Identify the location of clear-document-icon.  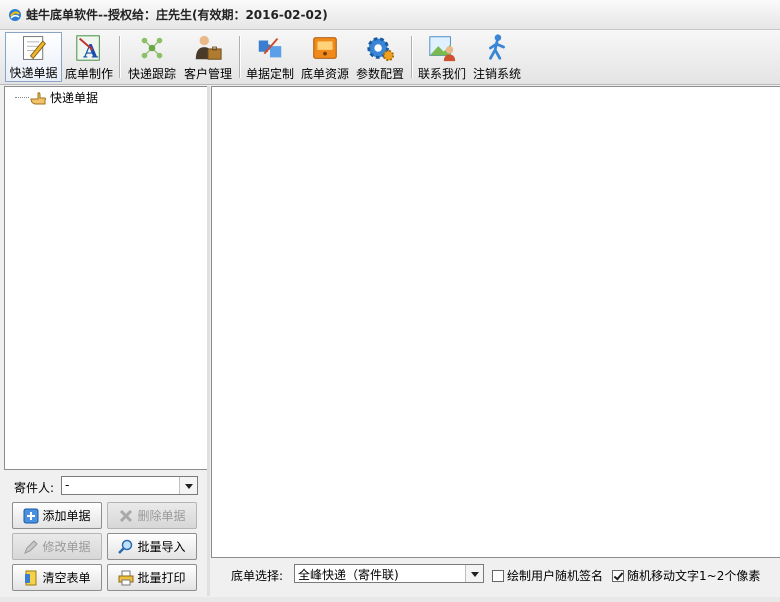
(31, 577).